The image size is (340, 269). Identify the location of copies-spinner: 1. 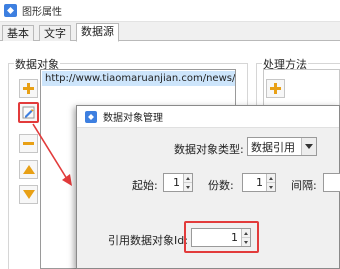
(259, 182).